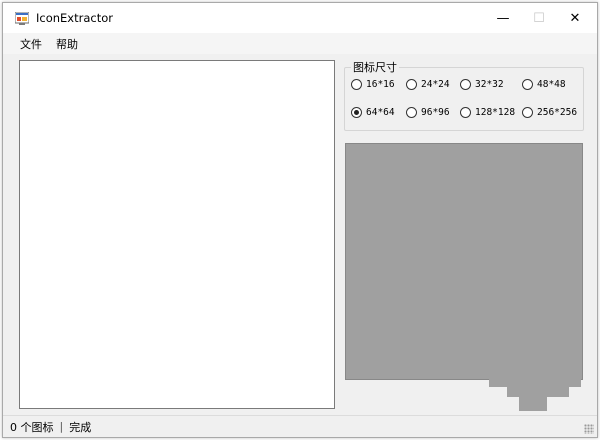 The width and height of the screenshot is (600, 440). Describe the element at coordinates (32, 427) in the screenshot. I see `status-icon-count: 0 个图标` at that location.